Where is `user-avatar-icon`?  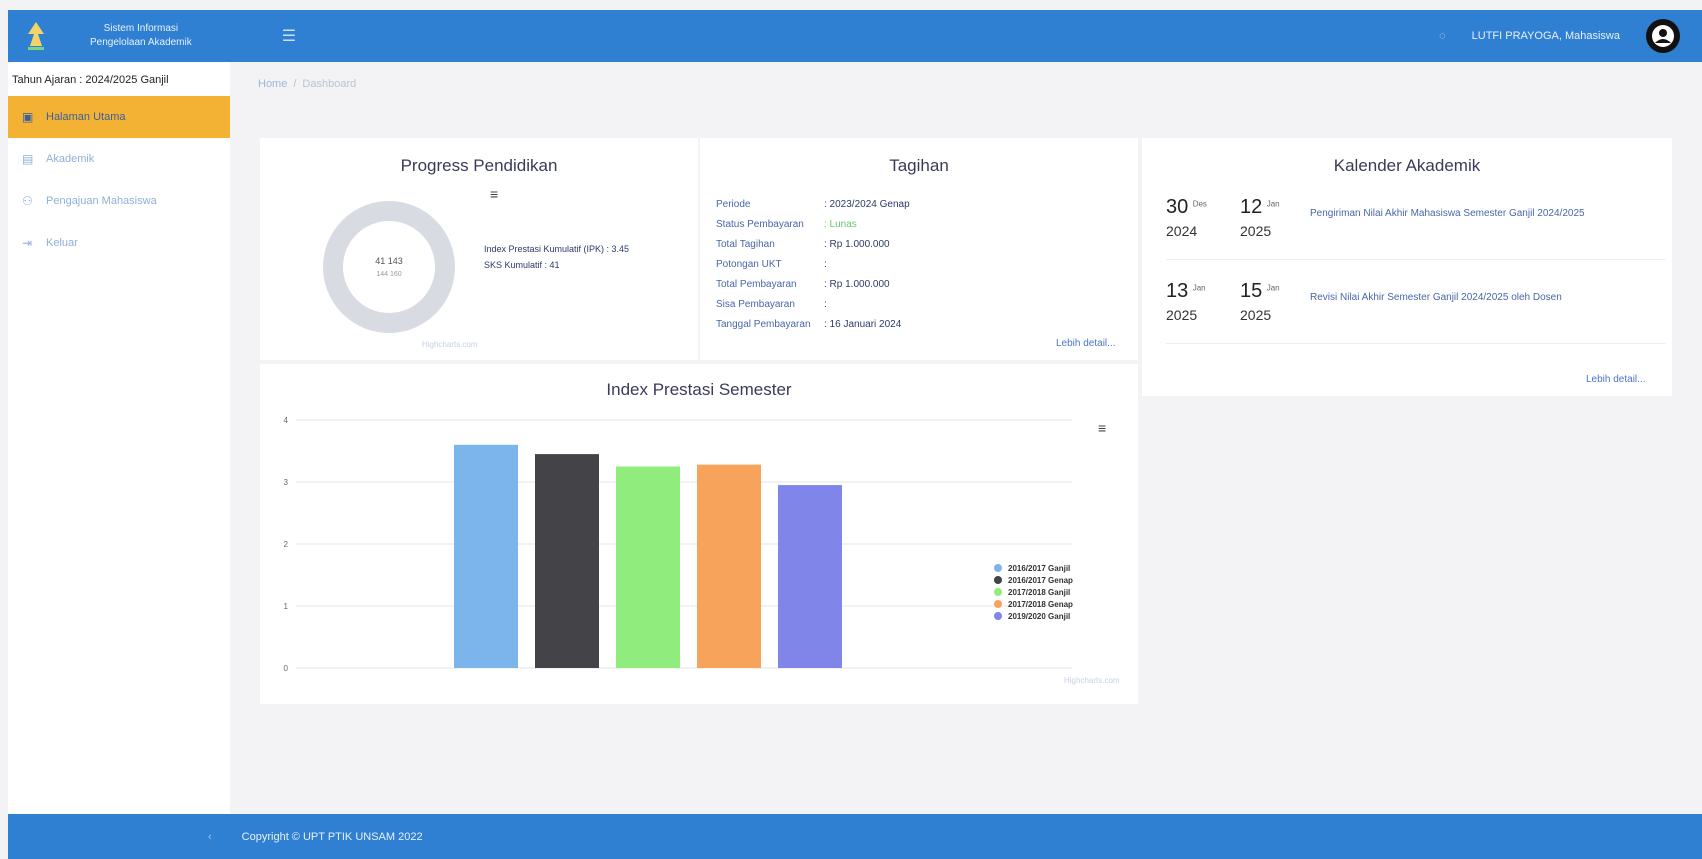 user-avatar-icon is located at coordinates (1663, 36).